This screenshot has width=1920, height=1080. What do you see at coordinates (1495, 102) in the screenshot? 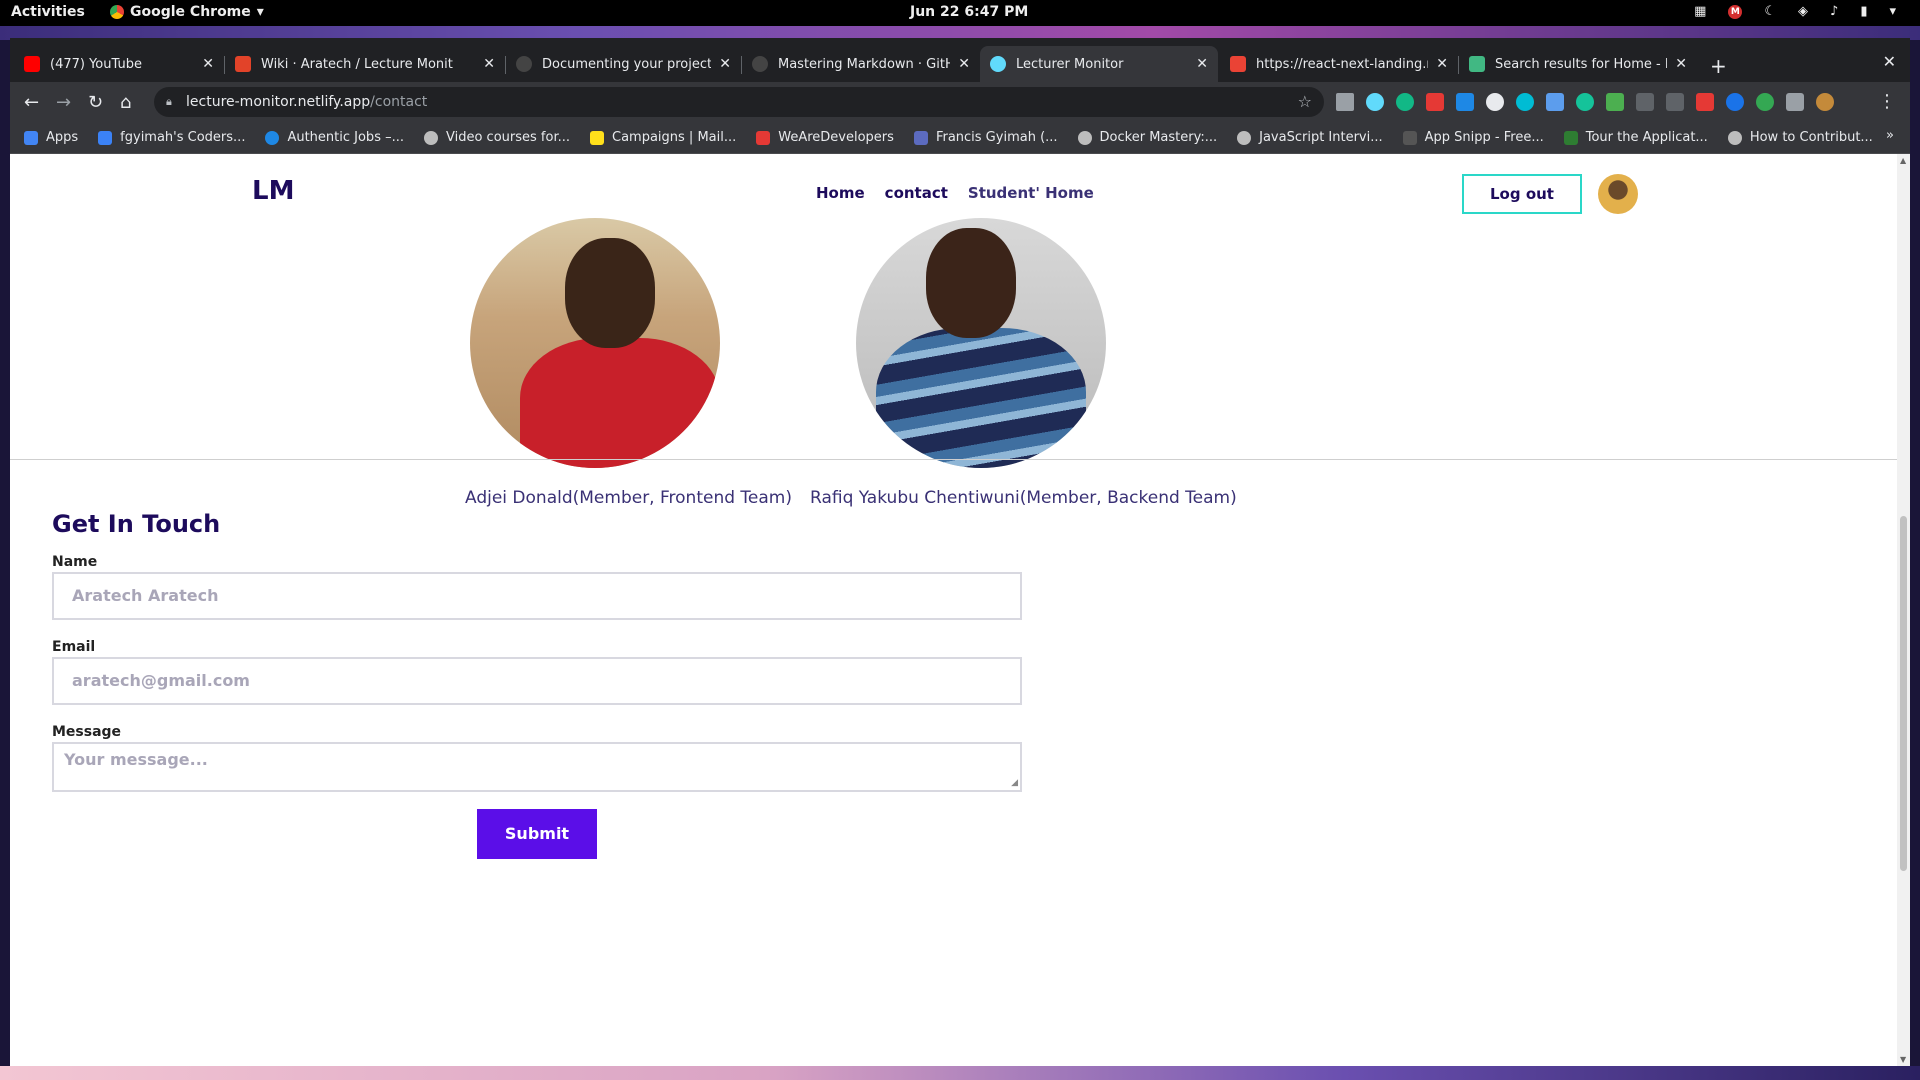
I see `c-extension-icon` at bounding box center [1495, 102].